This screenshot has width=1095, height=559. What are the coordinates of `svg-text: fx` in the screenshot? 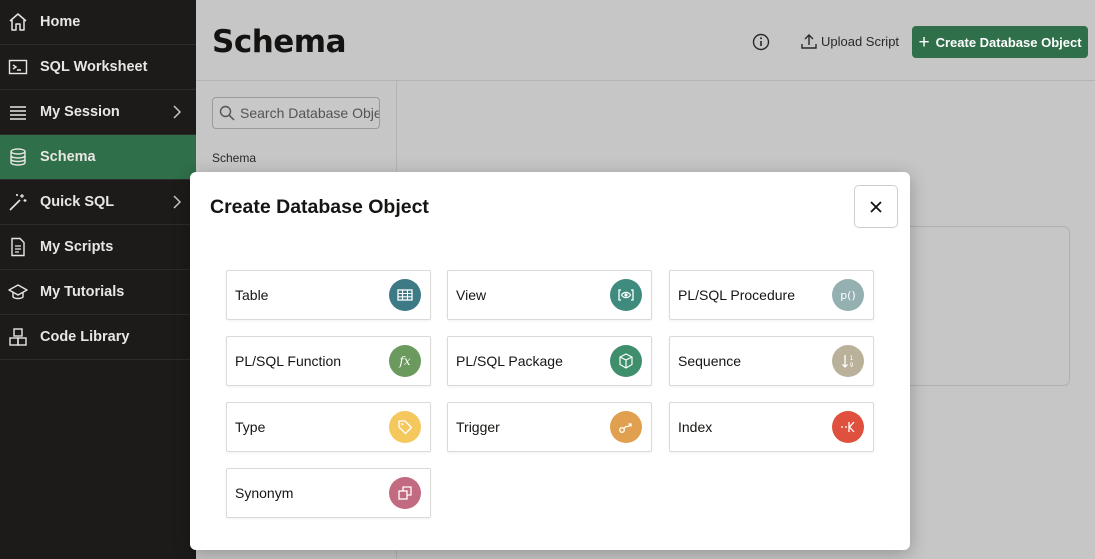 It's located at (404, 361).